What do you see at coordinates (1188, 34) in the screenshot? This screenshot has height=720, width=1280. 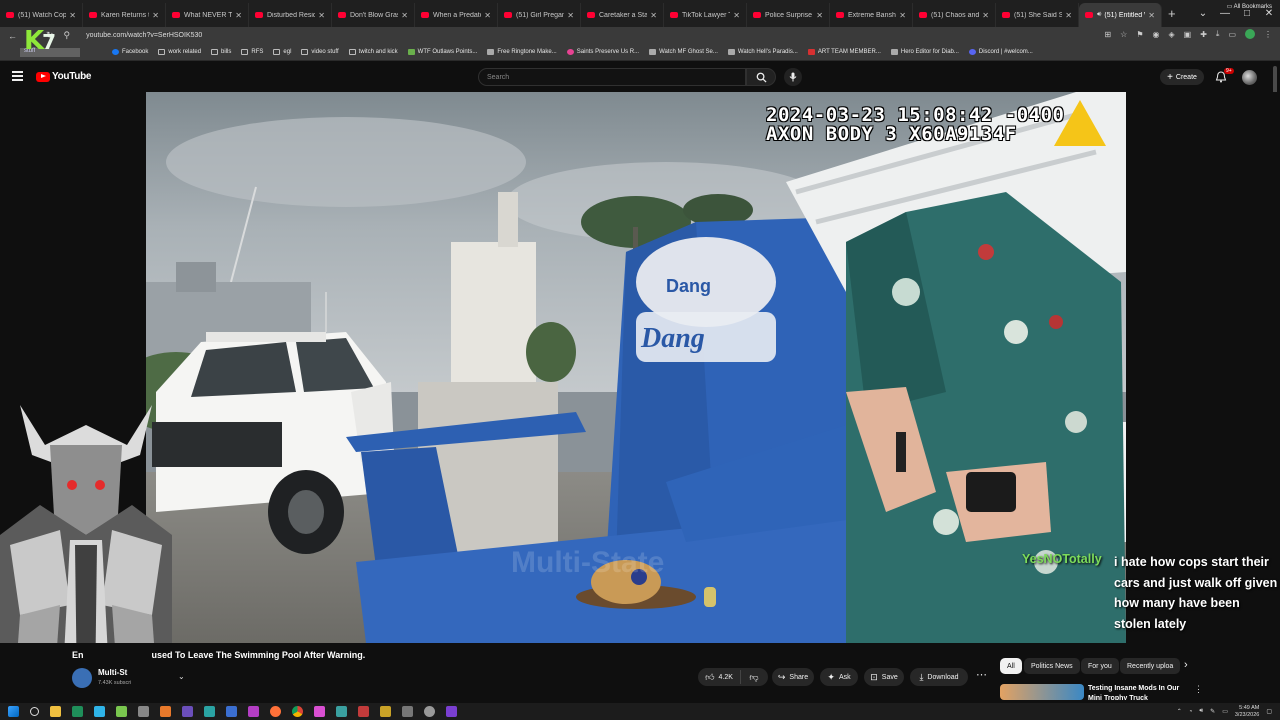 I see `extension-icon: ▣` at bounding box center [1188, 34].